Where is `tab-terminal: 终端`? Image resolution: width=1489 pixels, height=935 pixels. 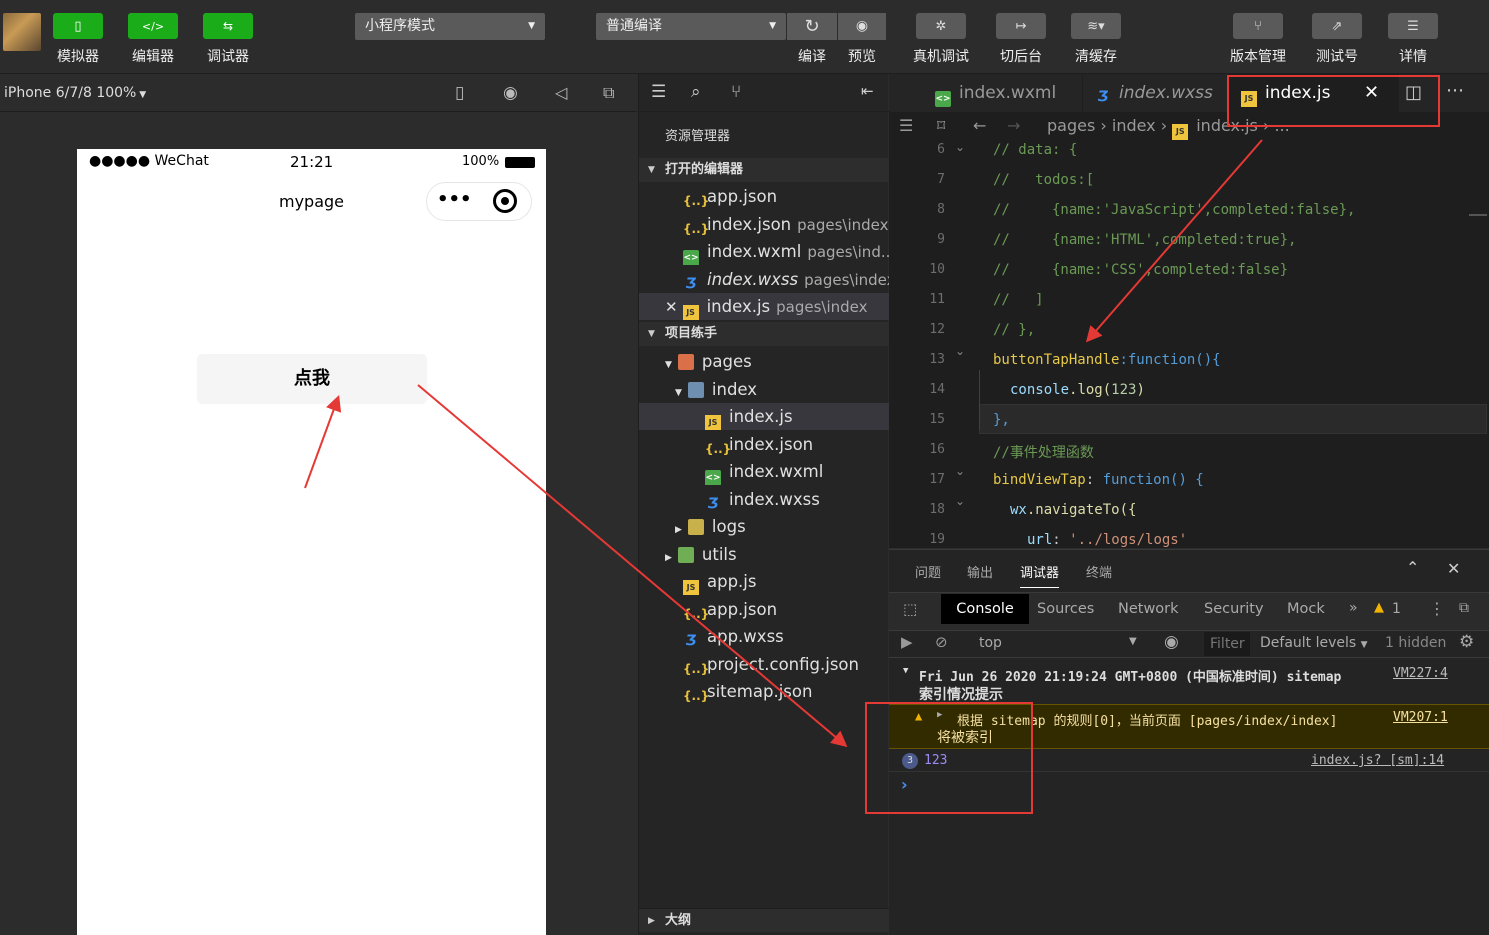 tab-terminal: 终端 is located at coordinates (1099, 571).